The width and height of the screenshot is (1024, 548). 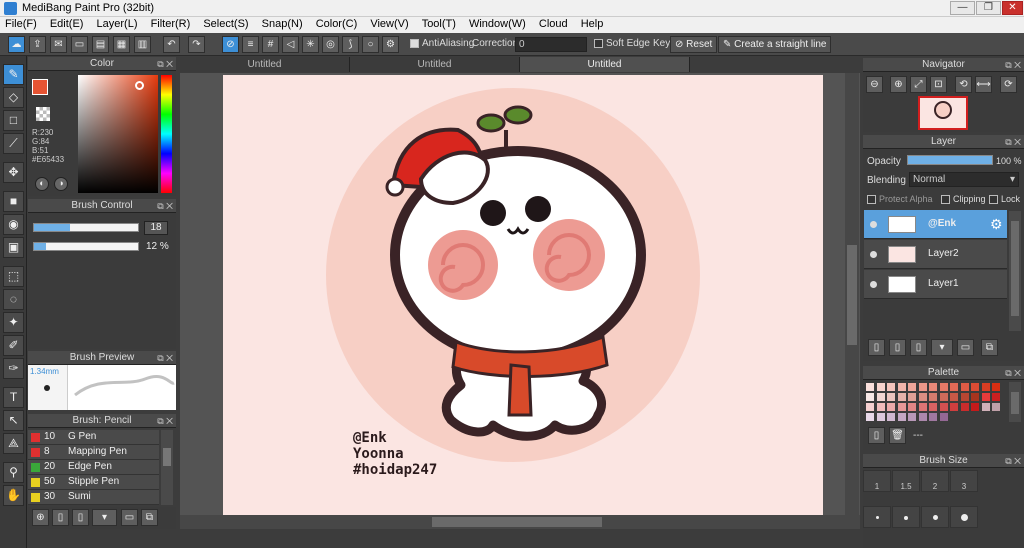 I want to click on settings-snap-icon: ⚙, so click(x=390, y=44).